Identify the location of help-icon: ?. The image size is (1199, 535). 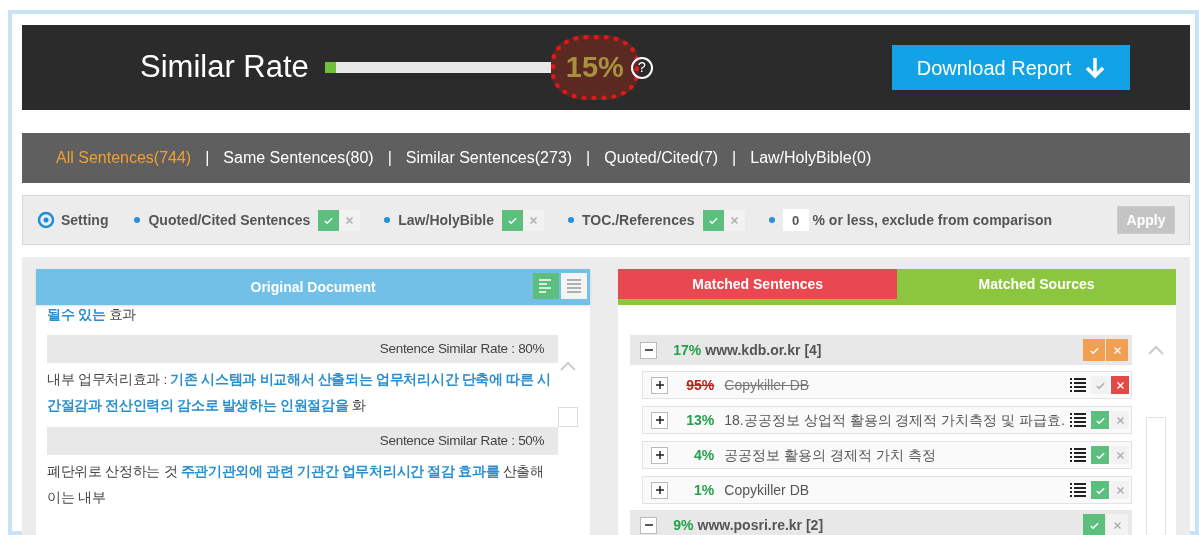
(641, 67).